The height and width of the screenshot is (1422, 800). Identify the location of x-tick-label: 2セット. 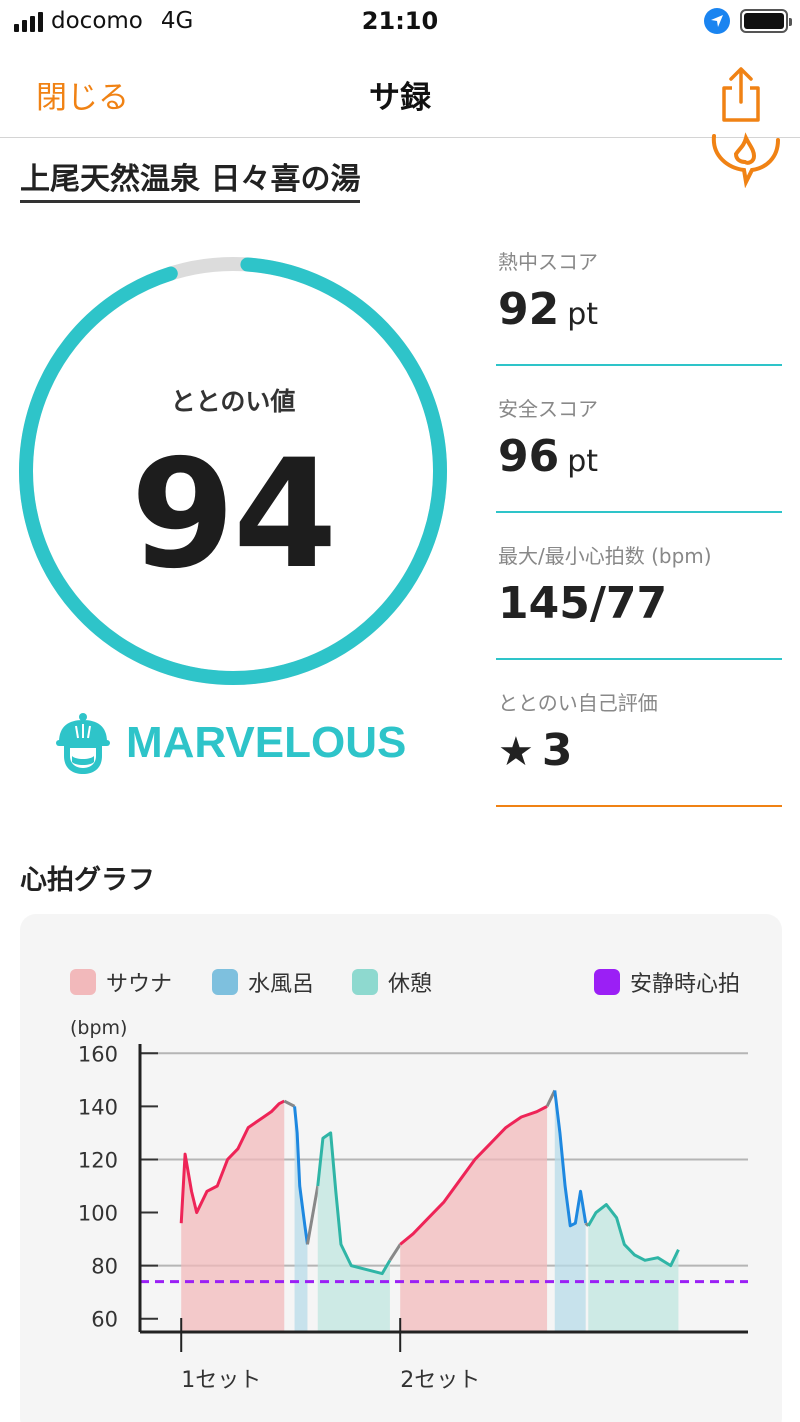
(440, 1380).